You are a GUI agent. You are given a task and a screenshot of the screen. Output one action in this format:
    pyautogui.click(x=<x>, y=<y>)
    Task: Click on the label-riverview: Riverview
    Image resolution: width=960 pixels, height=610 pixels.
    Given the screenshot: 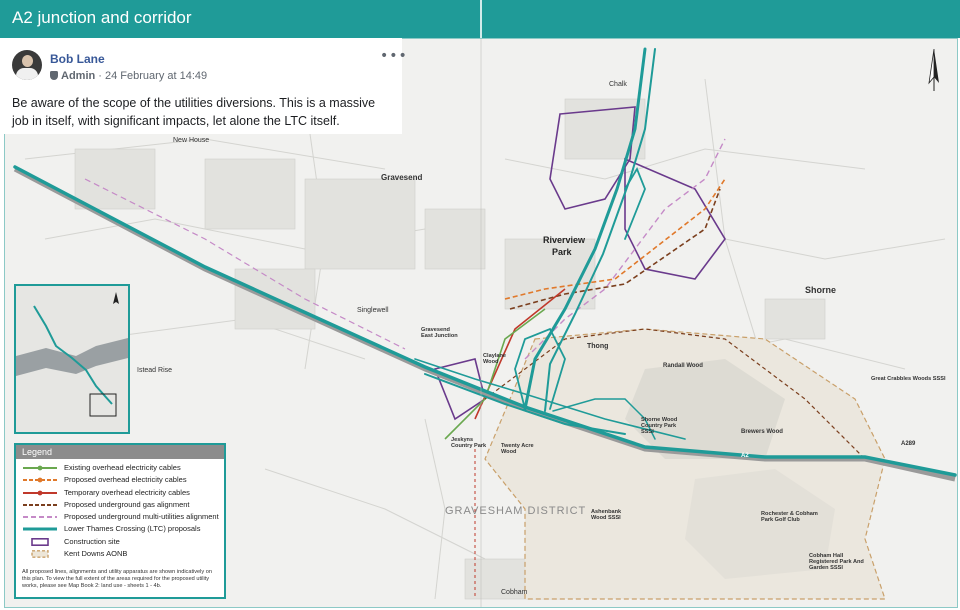 What is the action you would take?
    pyautogui.click(x=564, y=240)
    